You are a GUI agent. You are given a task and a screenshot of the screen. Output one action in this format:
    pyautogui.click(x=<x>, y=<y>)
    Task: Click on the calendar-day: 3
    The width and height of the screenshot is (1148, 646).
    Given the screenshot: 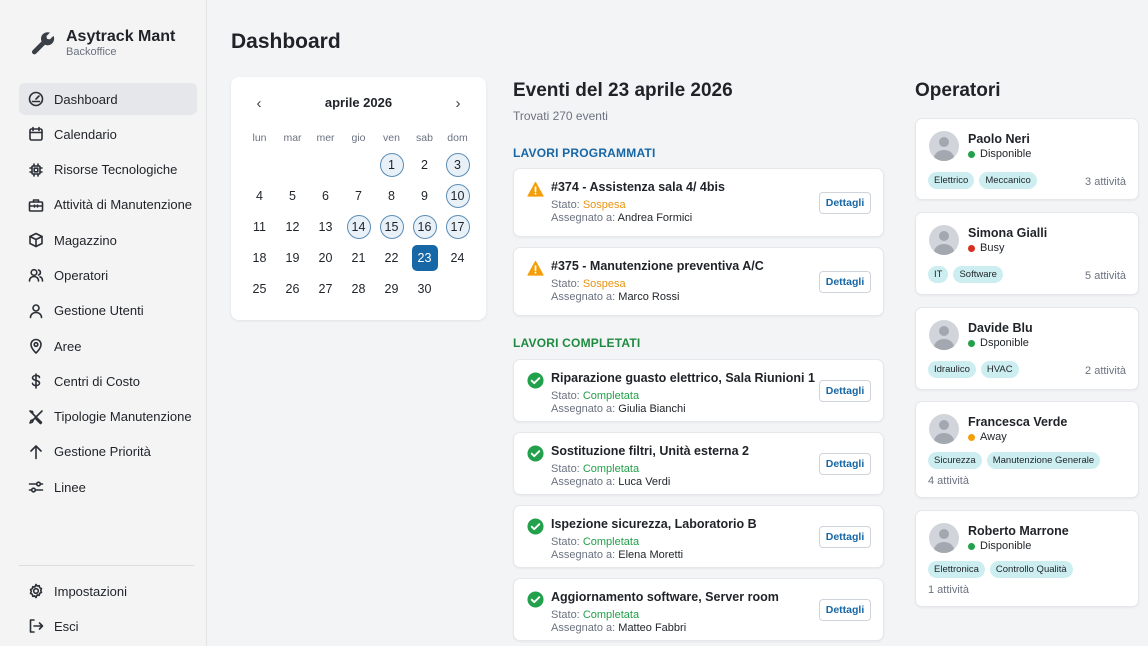 What is the action you would take?
    pyautogui.click(x=457, y=164)
    